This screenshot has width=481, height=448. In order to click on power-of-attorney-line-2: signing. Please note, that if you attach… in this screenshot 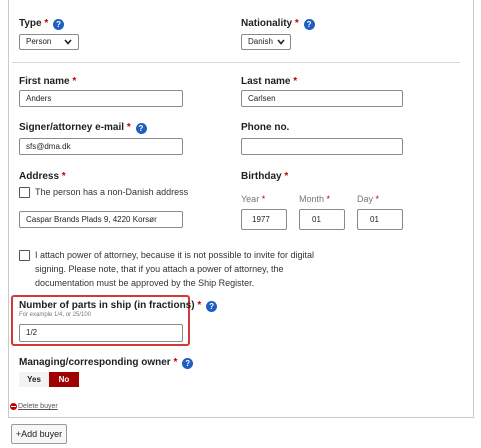, I will do `click(159, 269)`.